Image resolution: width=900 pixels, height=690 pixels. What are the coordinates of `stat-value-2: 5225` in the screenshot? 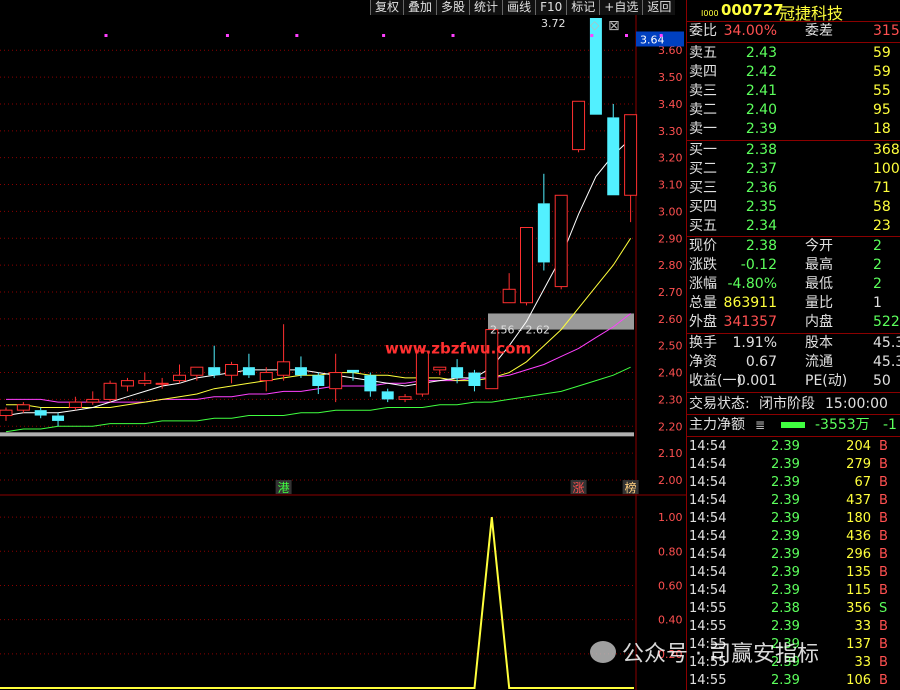 It's located at (886, 322).